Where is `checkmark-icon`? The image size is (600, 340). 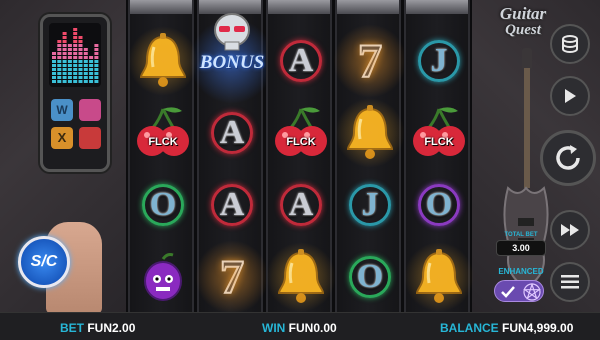 checkmark-icon is located at coordinates (508, 292).